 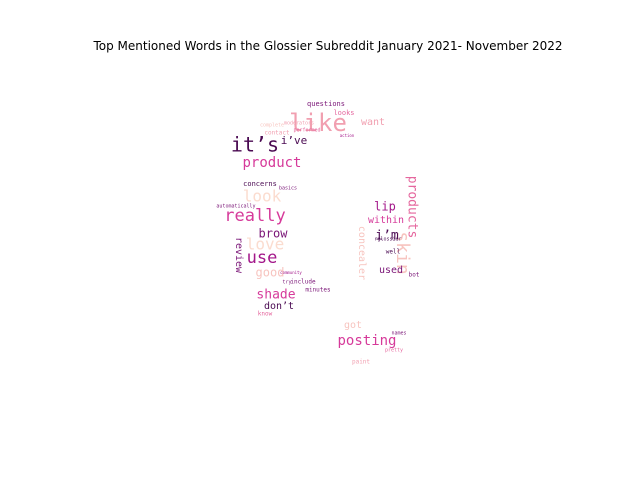 What do you see at coordinates (353, 325) in the screenshot?
I see `word-cloud-word: got` at bounding box center [353, 325].